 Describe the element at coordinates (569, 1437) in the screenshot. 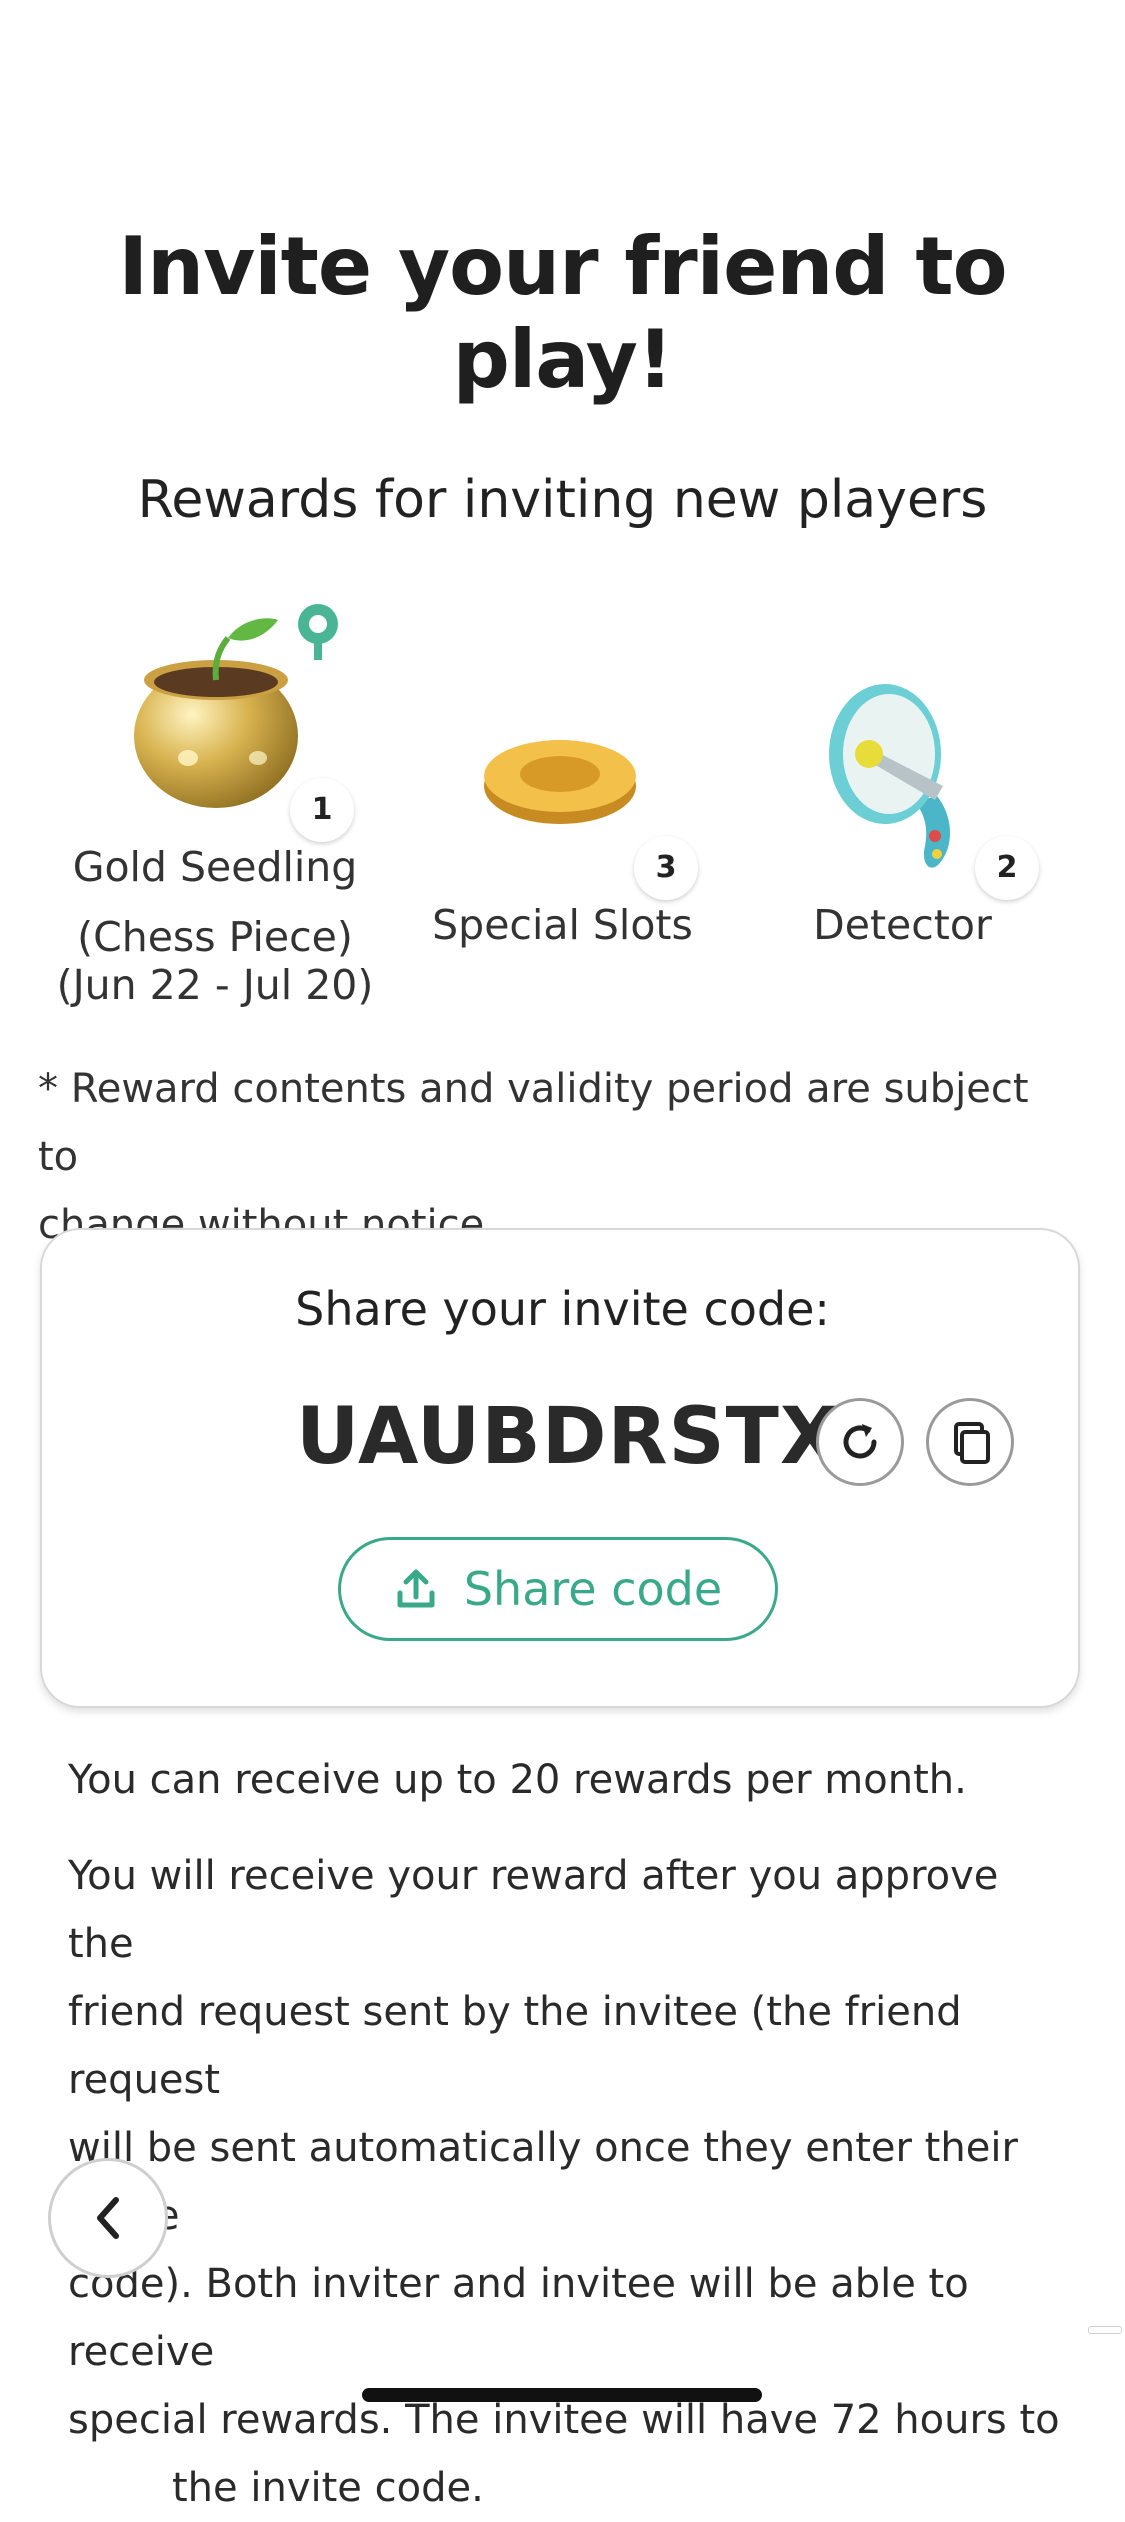

I see `invite-code: UAUBDRSTX` at that location.